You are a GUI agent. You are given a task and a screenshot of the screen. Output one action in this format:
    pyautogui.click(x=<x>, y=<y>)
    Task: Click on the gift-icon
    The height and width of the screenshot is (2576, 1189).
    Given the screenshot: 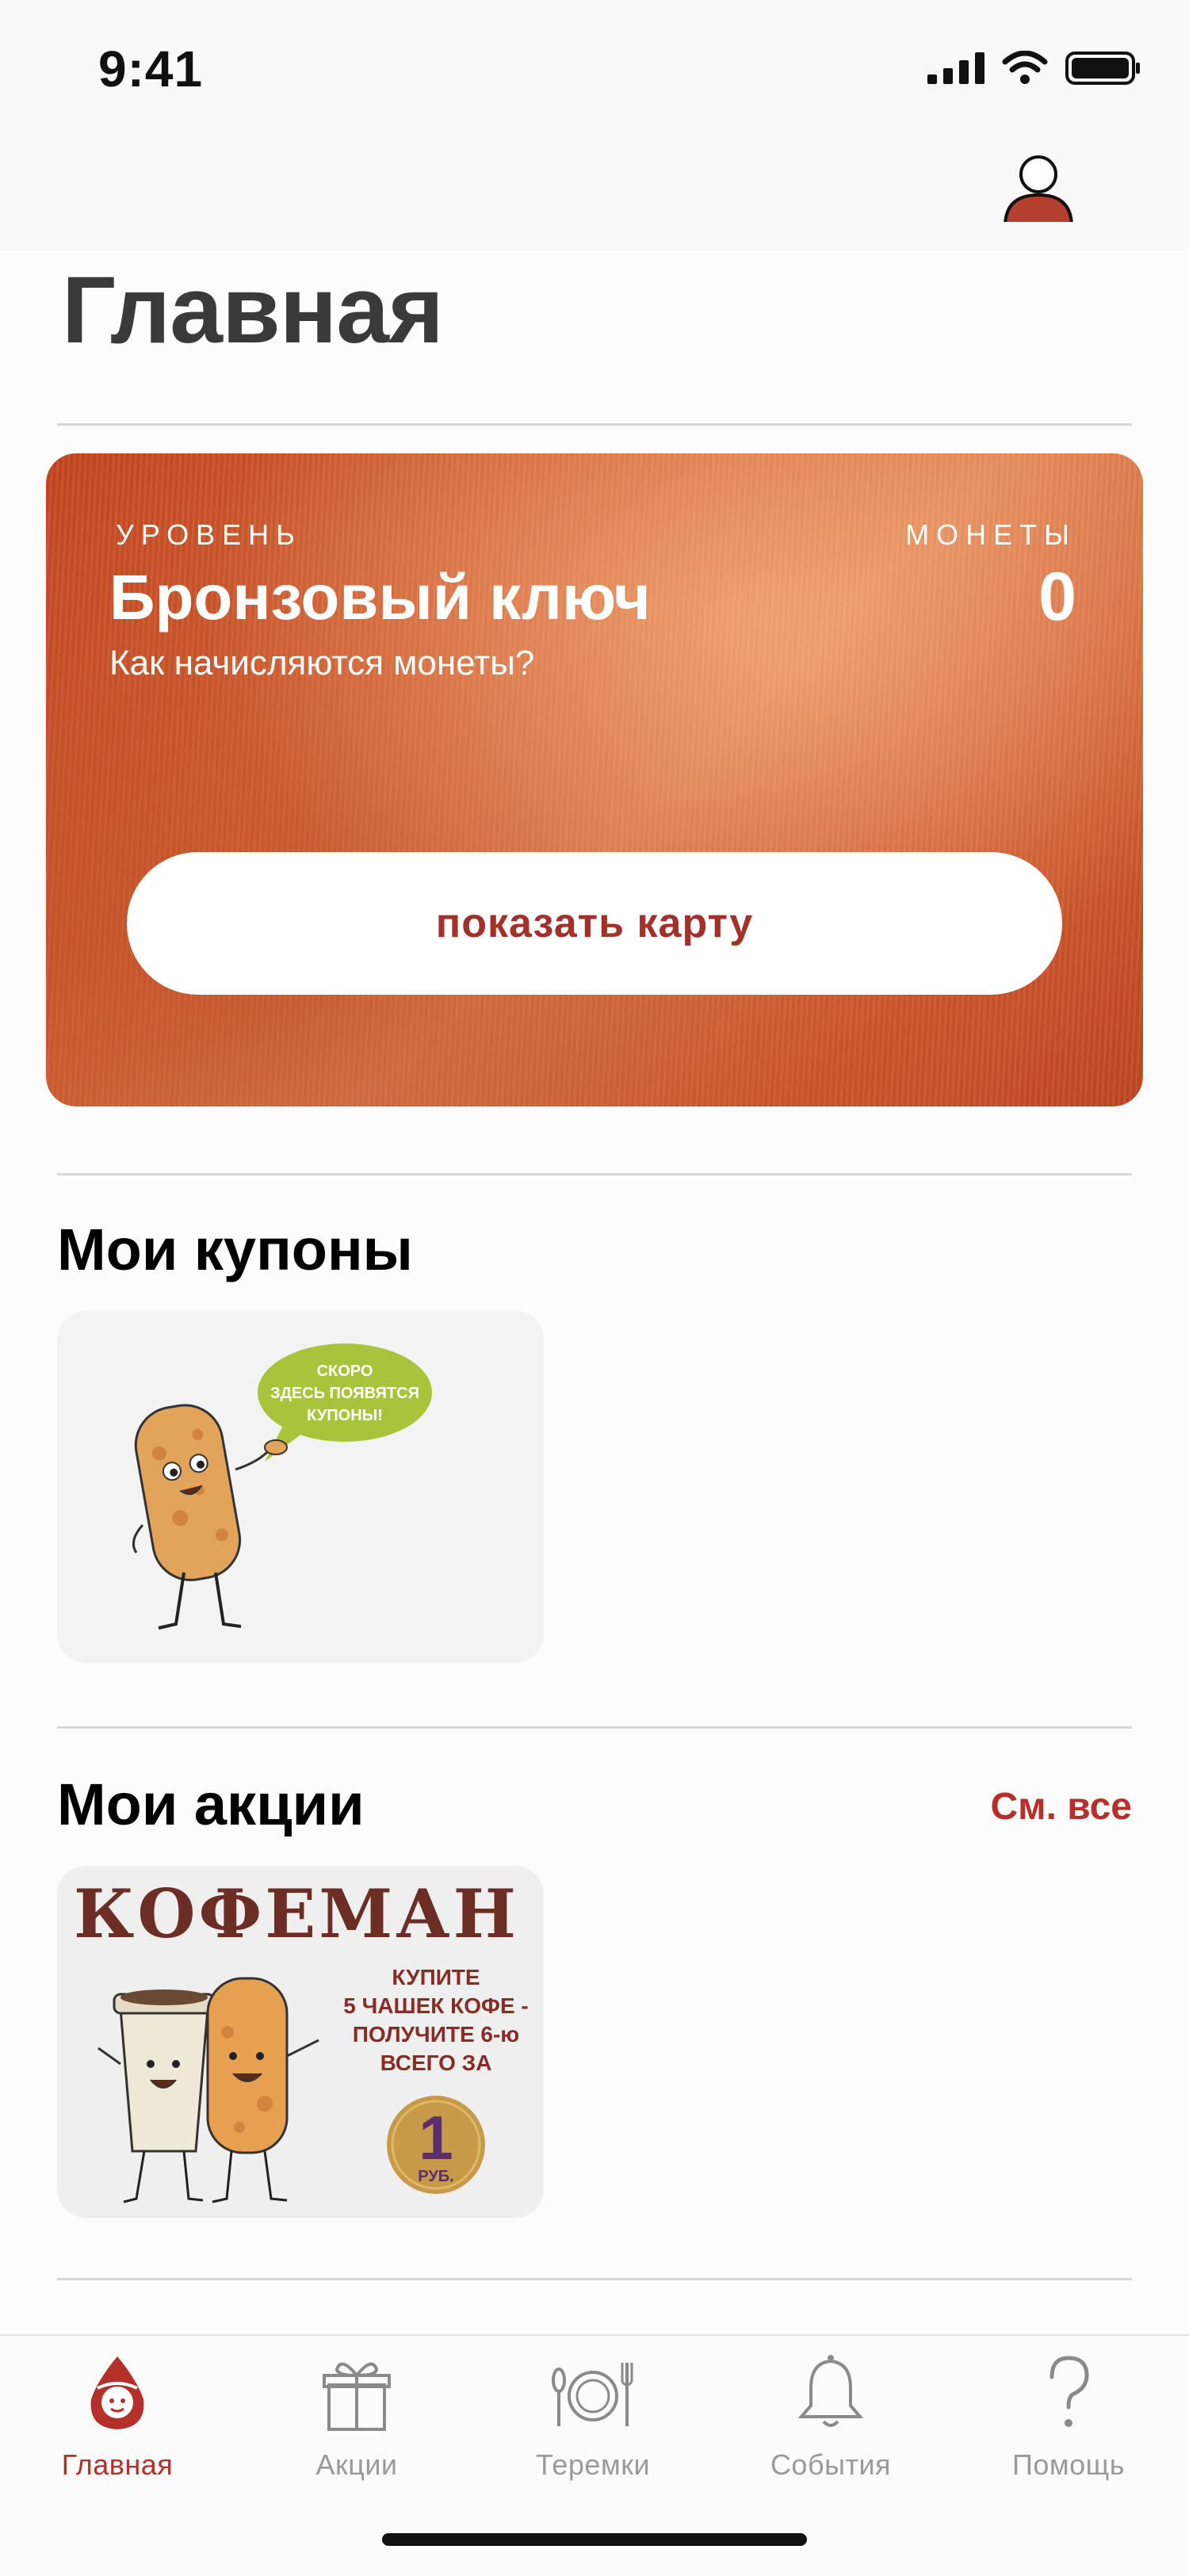 What is the action you would take?
    pyautogui.click(x=357, y=2396)
    